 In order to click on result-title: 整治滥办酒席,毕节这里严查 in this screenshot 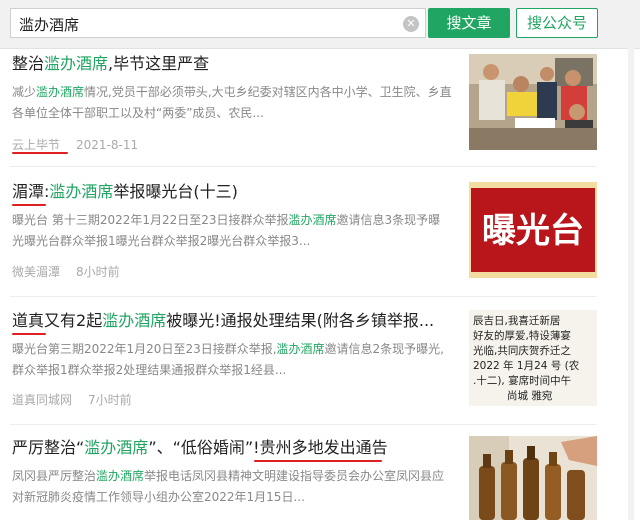, I will do `click(232, 64)`.